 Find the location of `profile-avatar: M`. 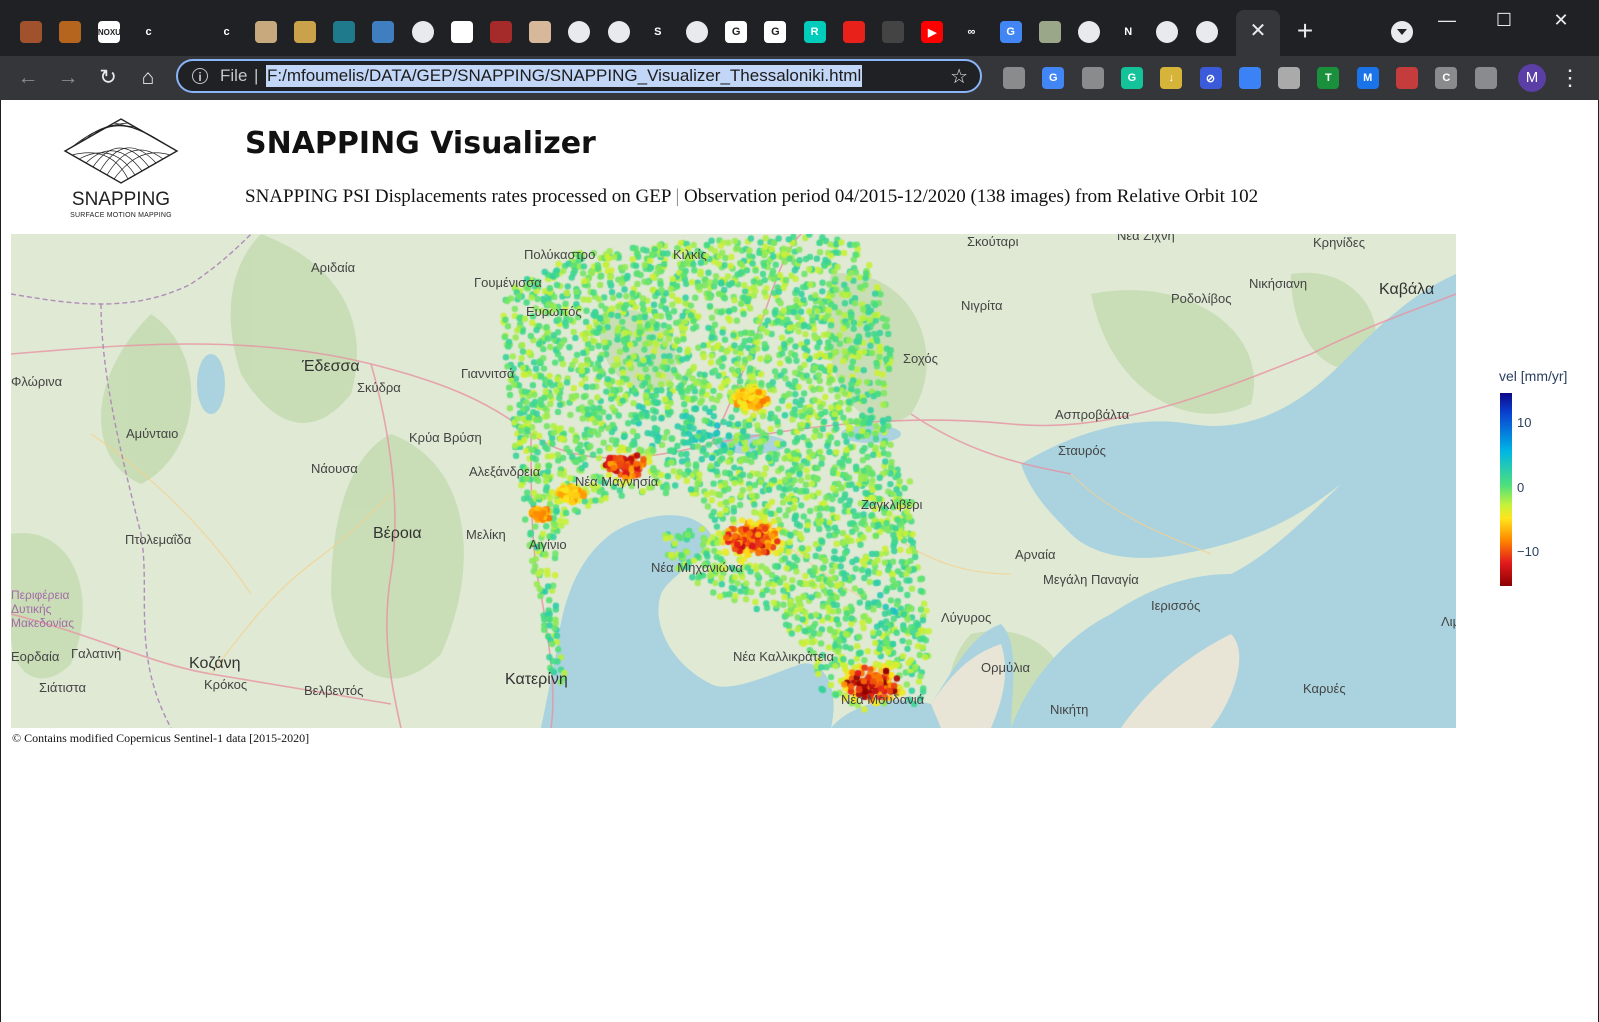

profile-avatar: M is located at coordinates (1532, 78).